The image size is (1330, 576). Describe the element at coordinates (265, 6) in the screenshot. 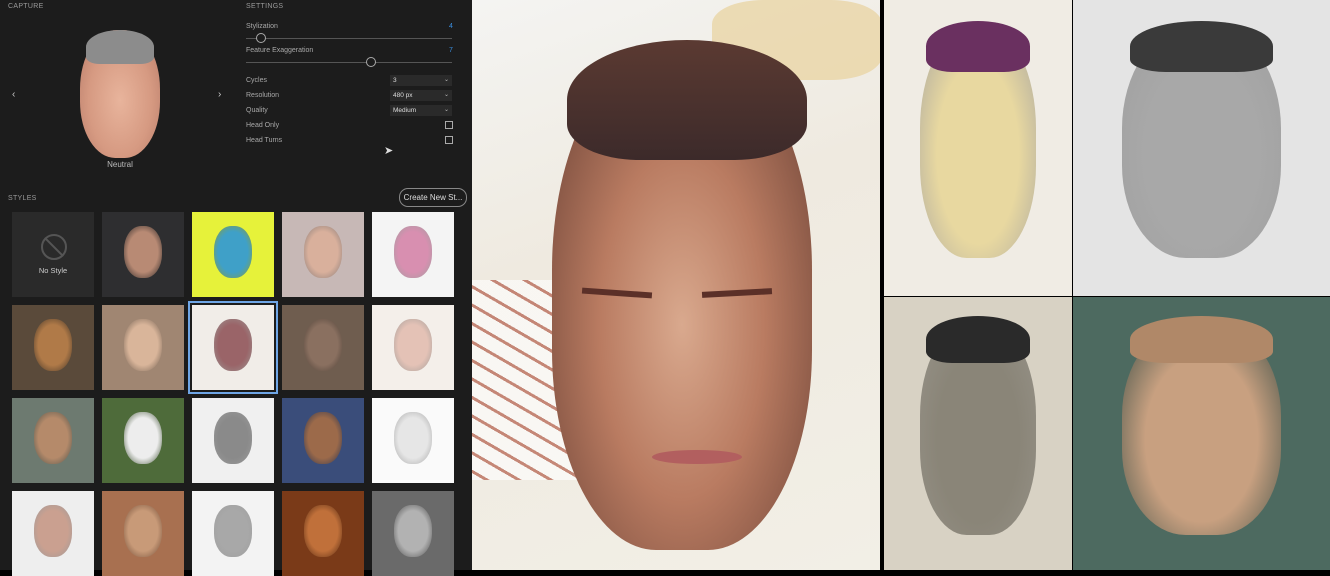

I see `settings-section-label: SETTINGS` at that location.